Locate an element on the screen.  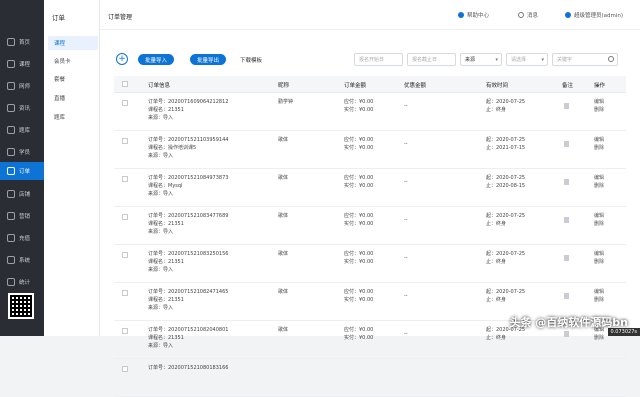
sidebar-item-system: 系统 is located at coordinates (22, 260).